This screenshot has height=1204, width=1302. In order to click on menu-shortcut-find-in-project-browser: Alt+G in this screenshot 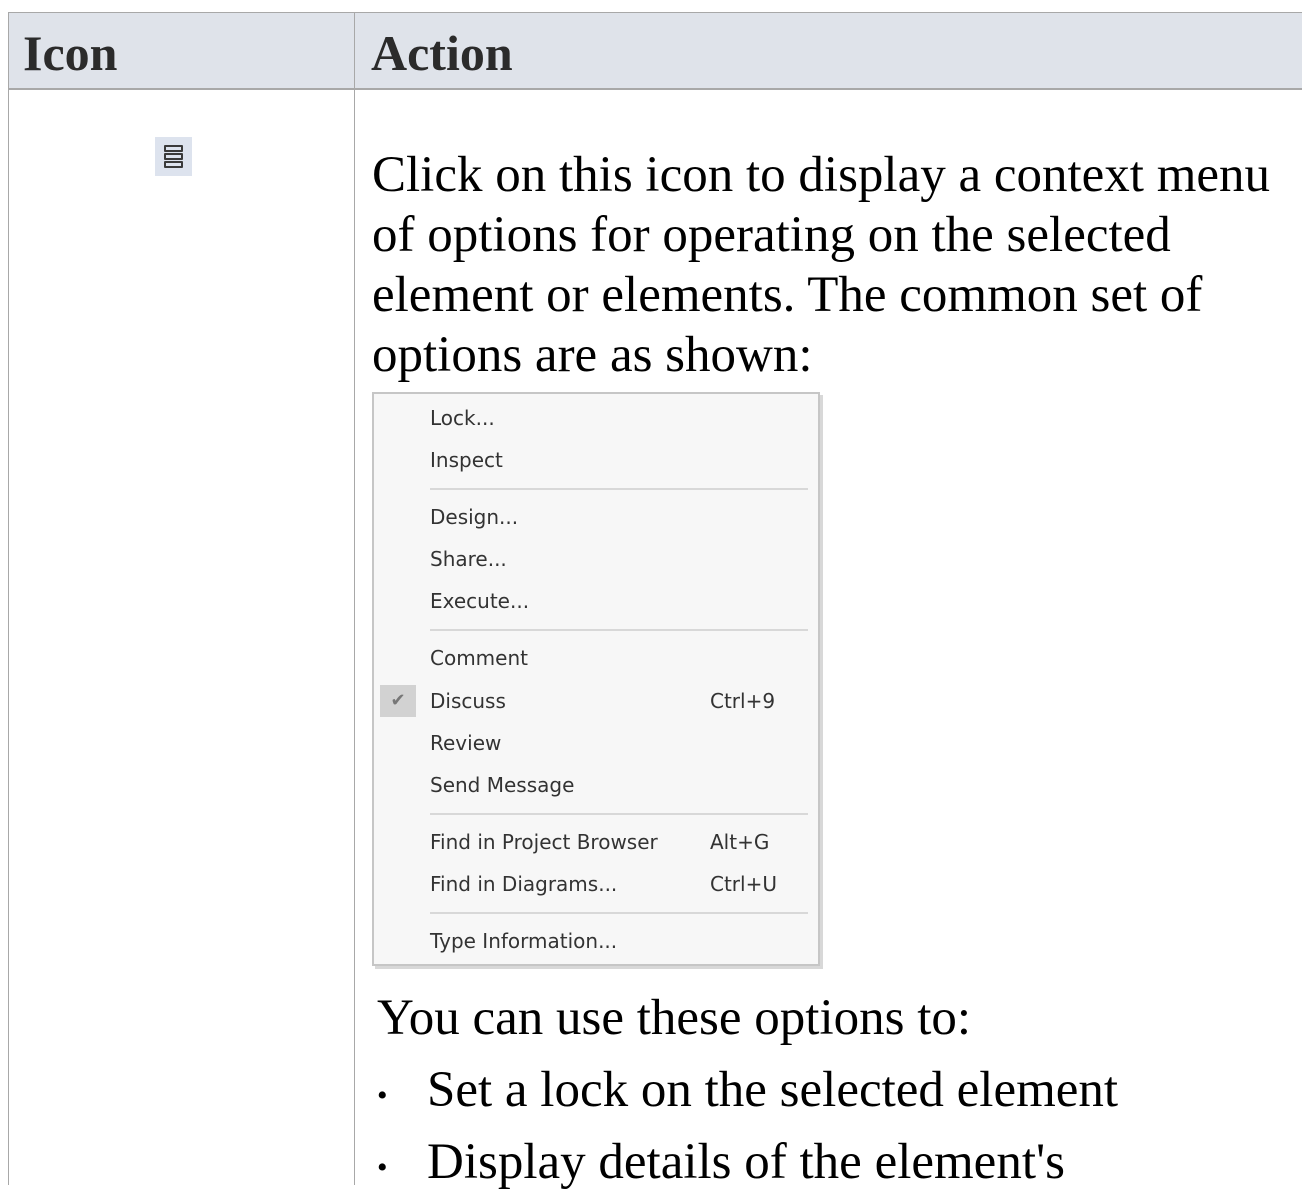, I will do `click(740, 842)`.